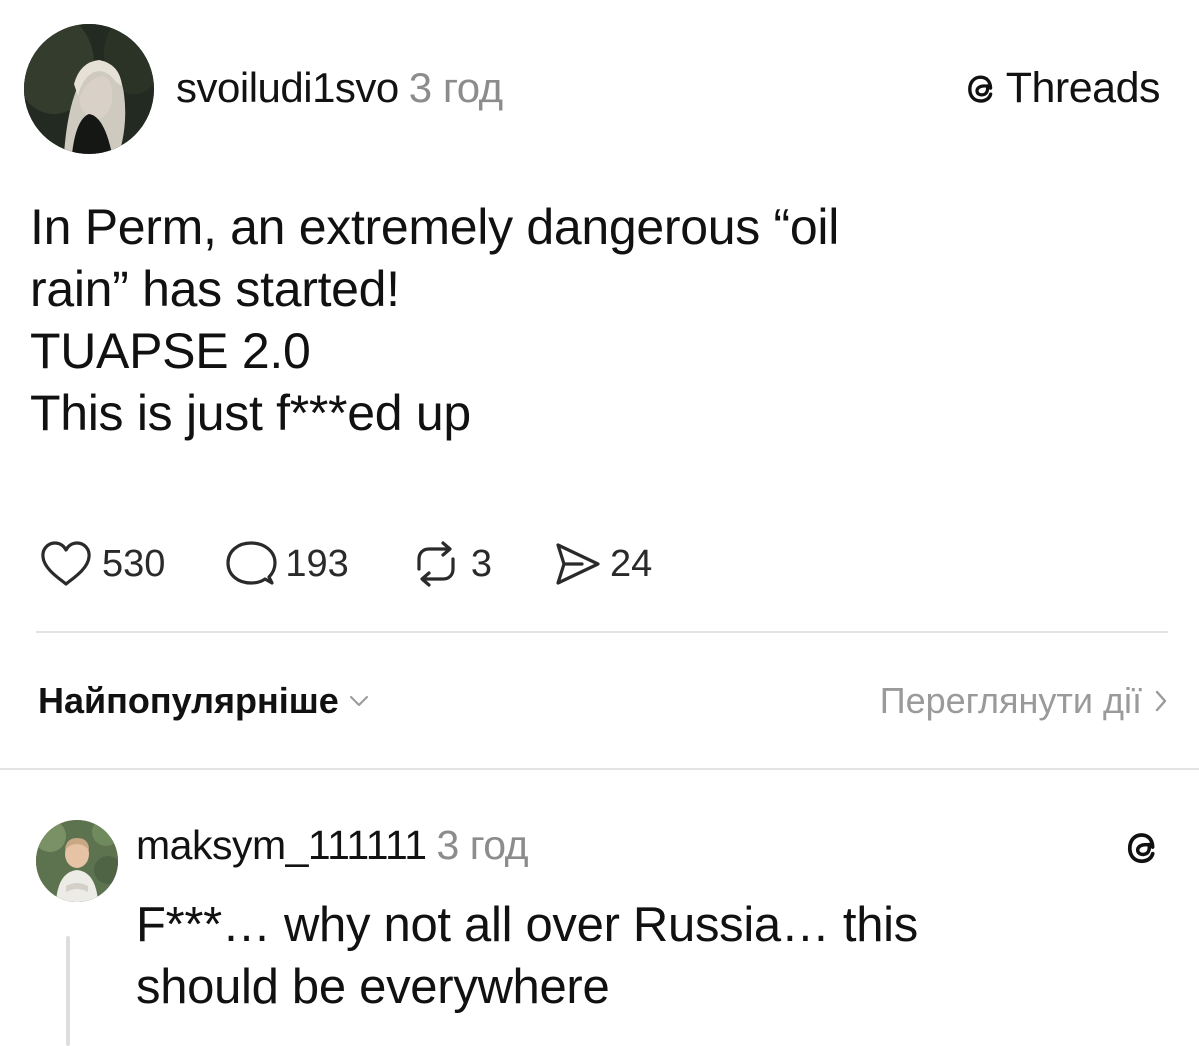 The height and width of the screenshot is (1046, 1199). Describe the element at coordinates (436, 564) in the screenshot. I see `repost-arrows-icon` at that location.